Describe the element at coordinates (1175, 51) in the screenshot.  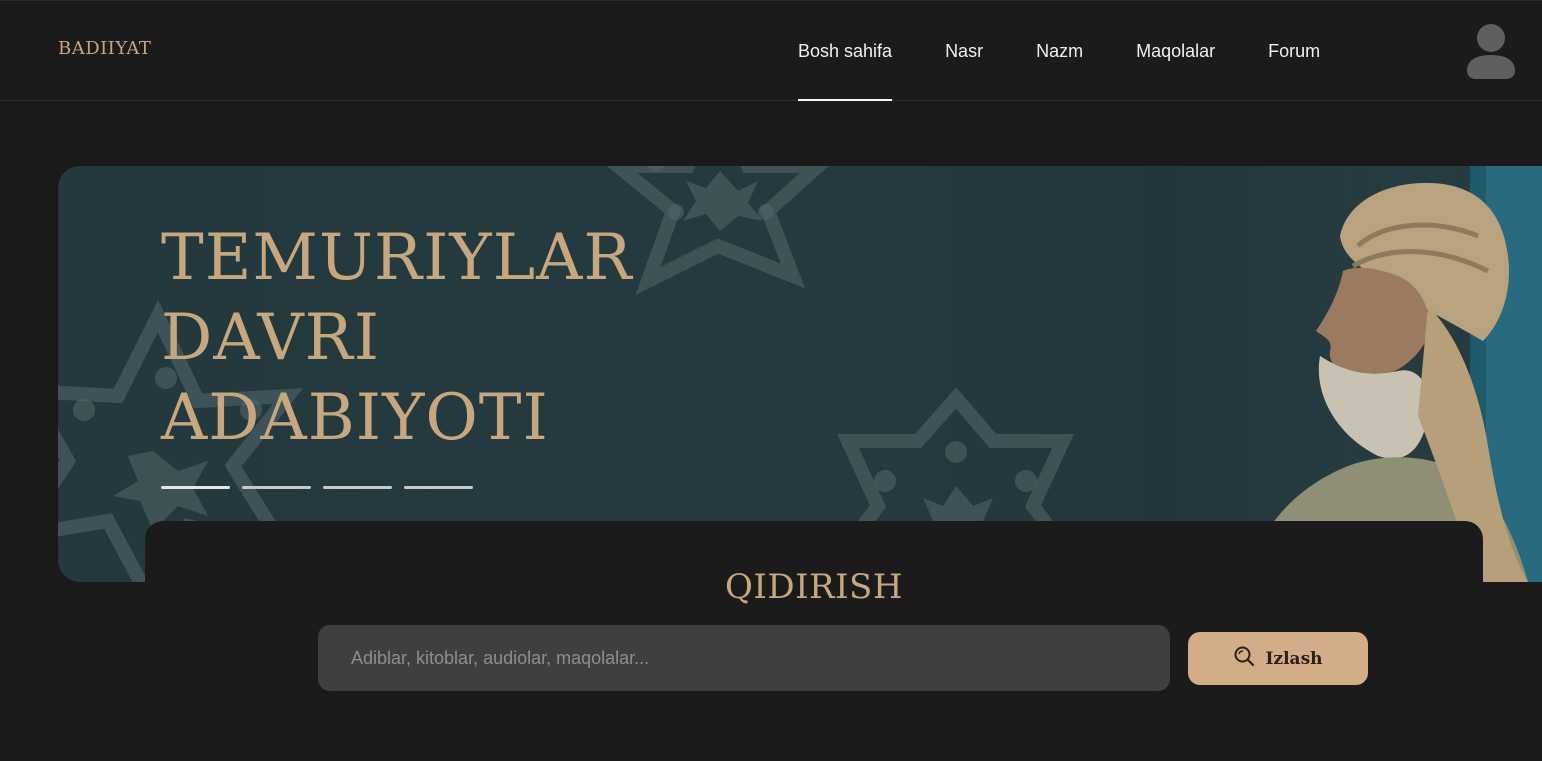
I see `nav-item-maqolalar: Maqolalar` at that location.